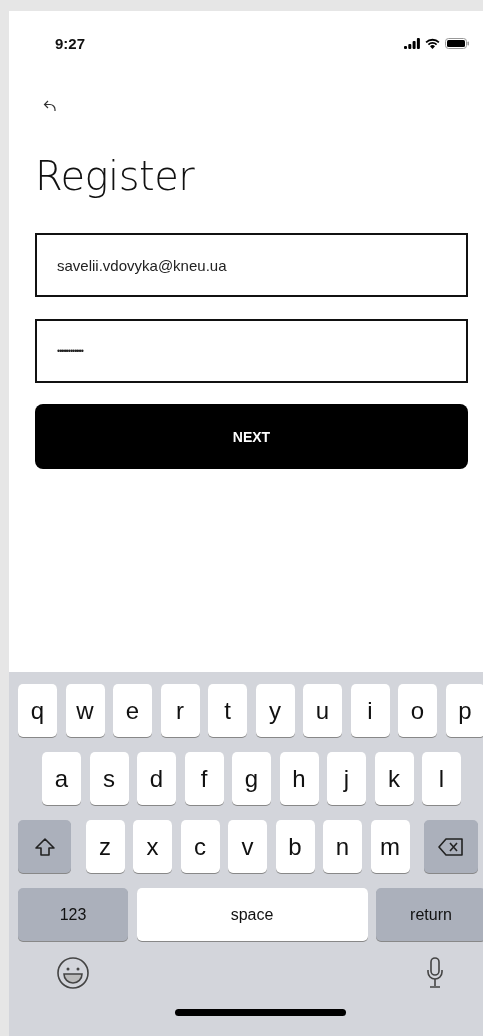 Image resolution: width=483 pixels, height=1036 pixels. What do you see at coordinates (412, 43) in the screenshot?
I see `signal-icon` at bounding box center [412, 43].